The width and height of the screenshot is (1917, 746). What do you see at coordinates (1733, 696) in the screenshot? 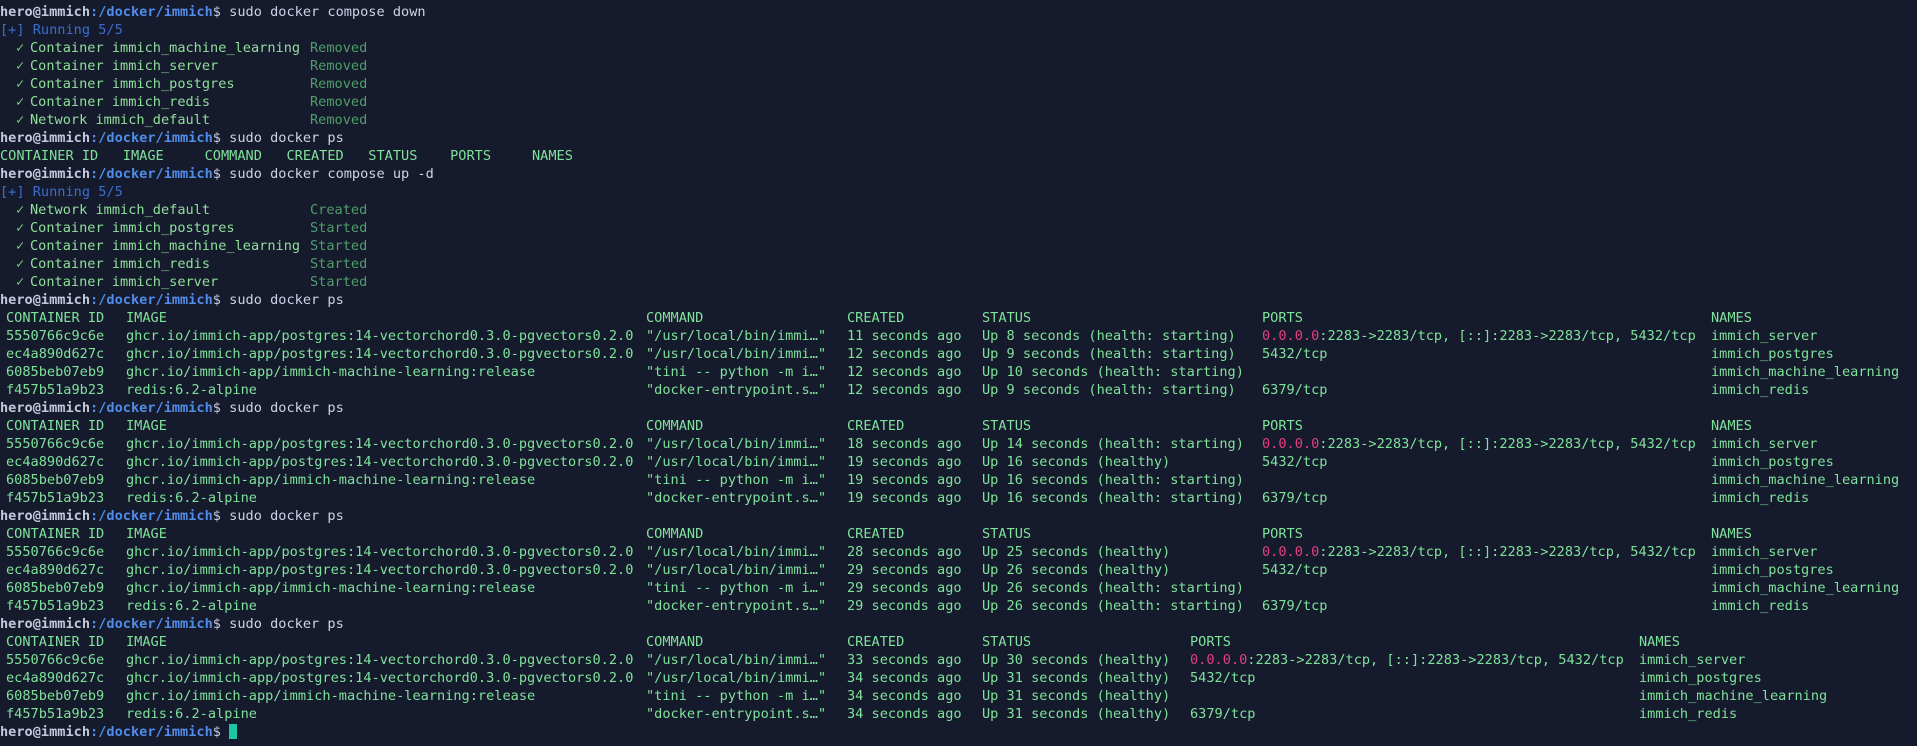
I see `container-name: immich_machine_learning` at bounding box center [1733, 696].